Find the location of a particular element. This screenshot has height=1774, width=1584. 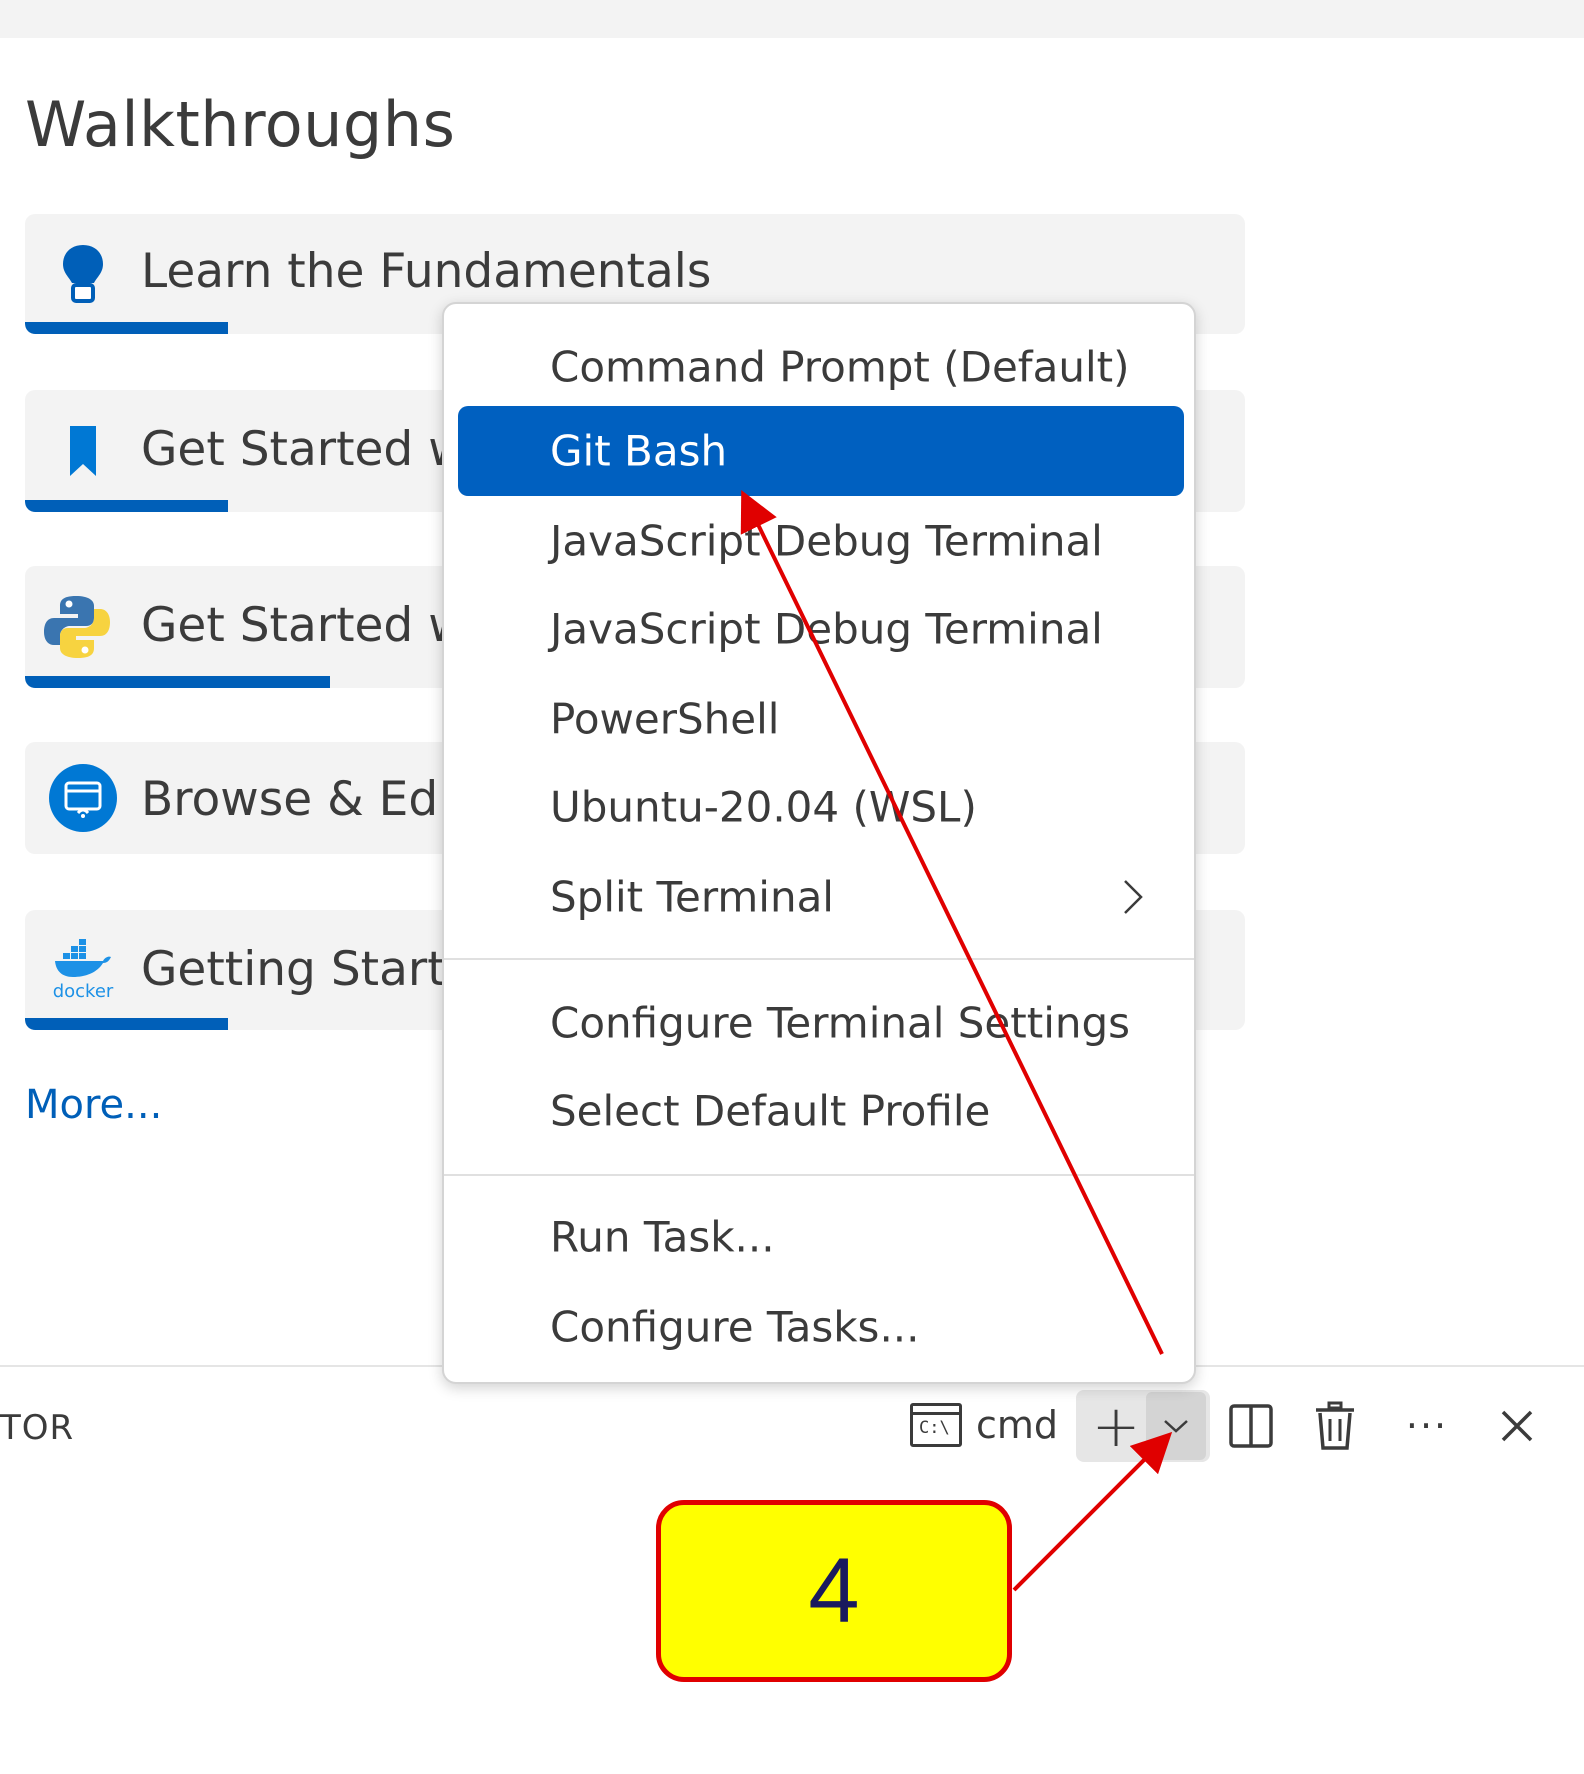

launch-profile-dropdown-button is located at coordinates (1176, 1426).